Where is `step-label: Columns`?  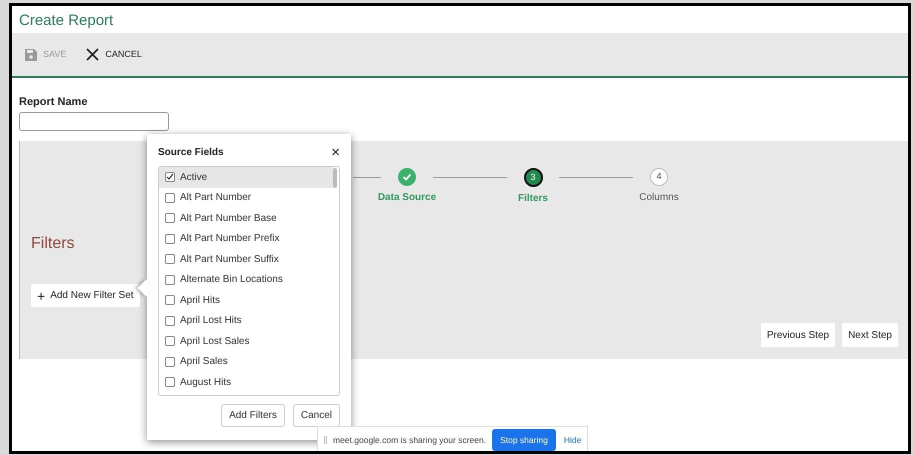 step-label: Columns is located at coordinates (659, 198).